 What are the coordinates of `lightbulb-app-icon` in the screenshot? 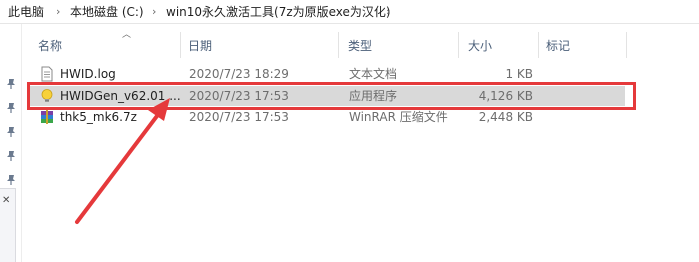 It's located at (47, 95).